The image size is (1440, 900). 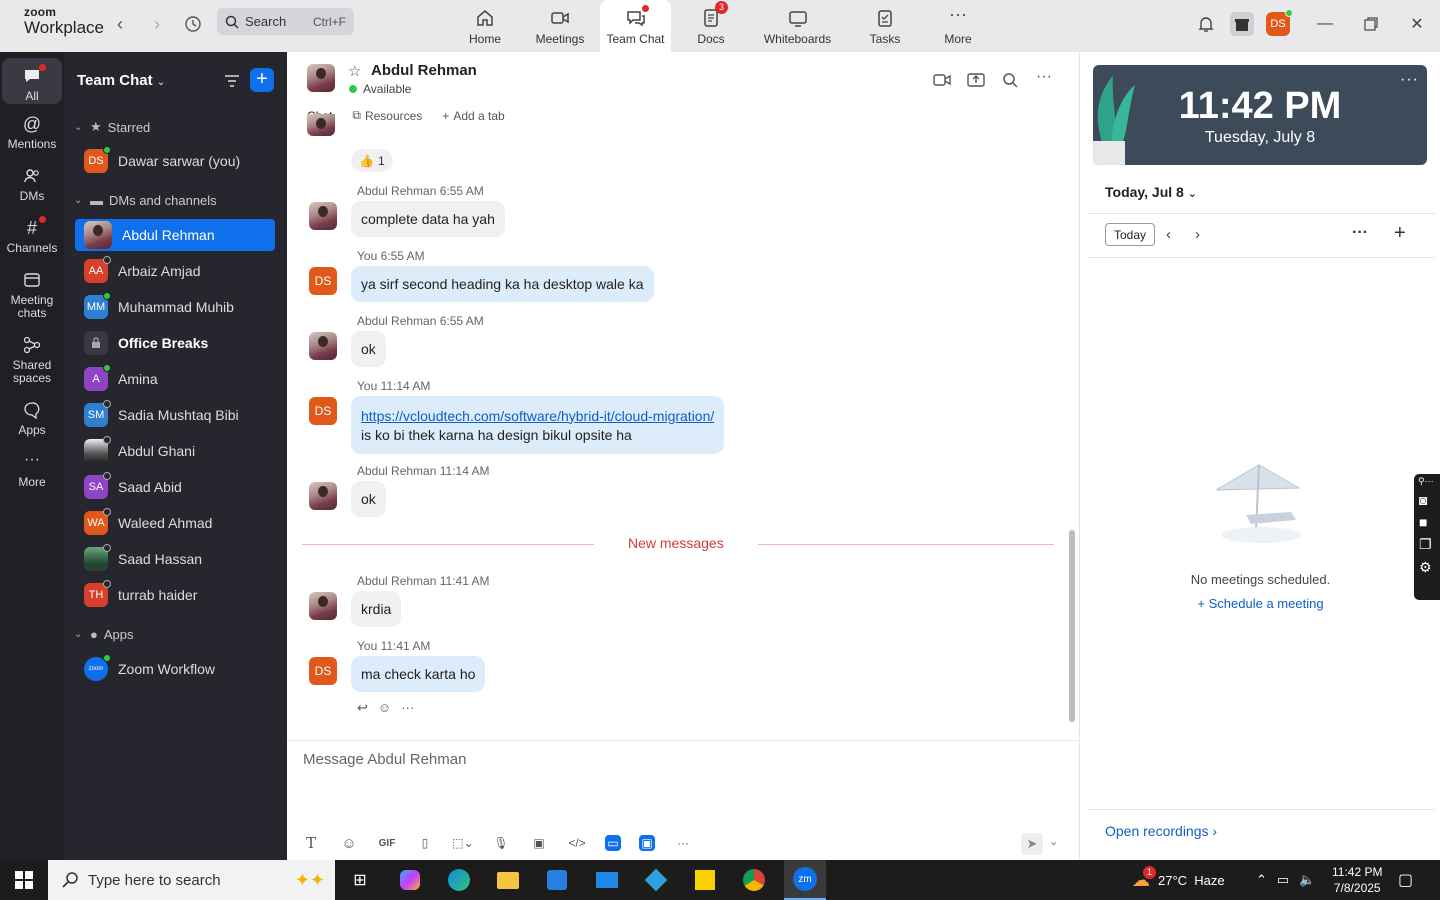 What do you see at coordinates (32, 235) in the screenshot?
I see `rail-item-channels: # Channels` at bounding box center [32, 235].